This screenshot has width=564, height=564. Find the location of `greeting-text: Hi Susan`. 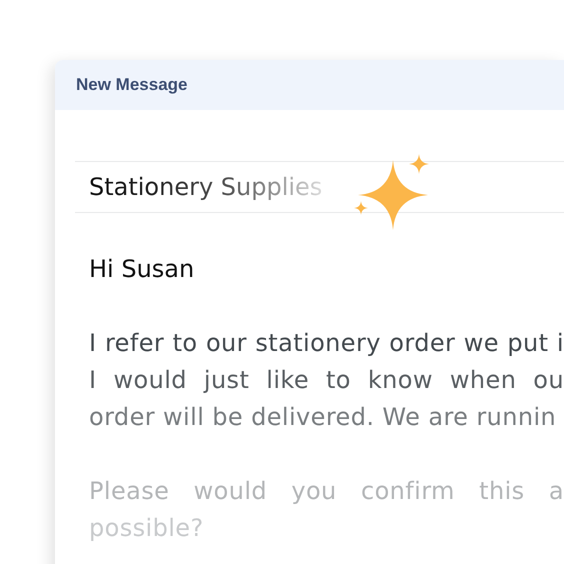

greeting-text: Hi Susan is located at coordinates (142, 269).